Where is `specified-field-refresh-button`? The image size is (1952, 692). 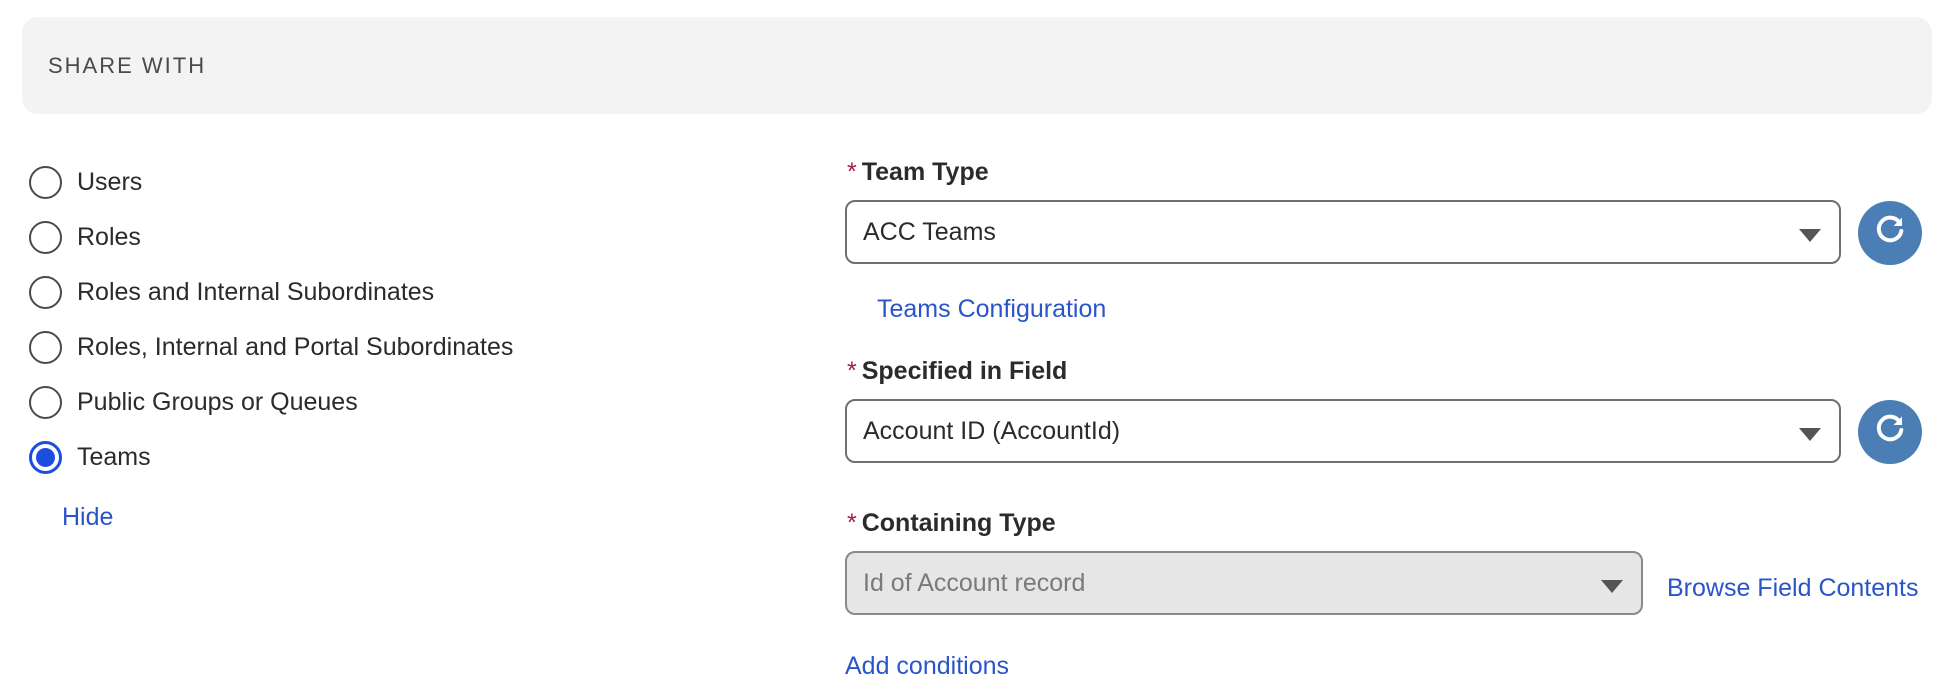 specified-field-refresh-button is located at coordinates (1890, 432).